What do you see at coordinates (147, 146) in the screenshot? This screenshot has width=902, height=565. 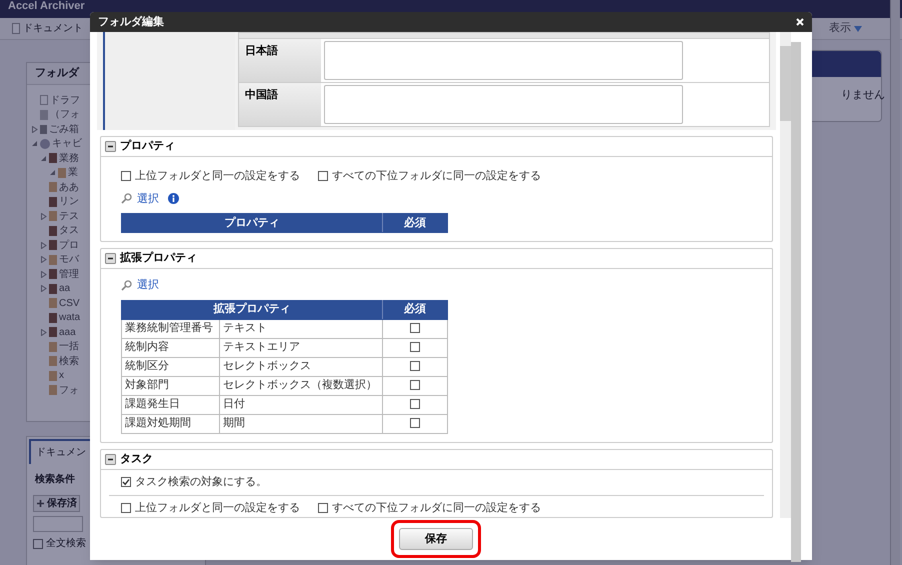 I see `section-title: プロパティ` at bounding box center [147, 146].